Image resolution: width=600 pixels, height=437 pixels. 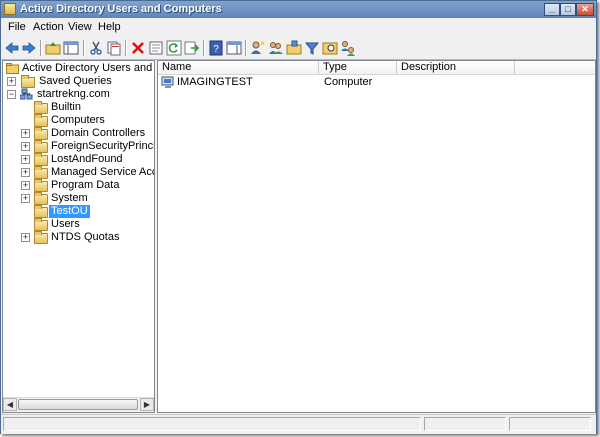 What do you see at coordinates (121, 9) in the screenshot?
I see `window-title: Active Directory Users and Computers` at bounding box center [121, 9].